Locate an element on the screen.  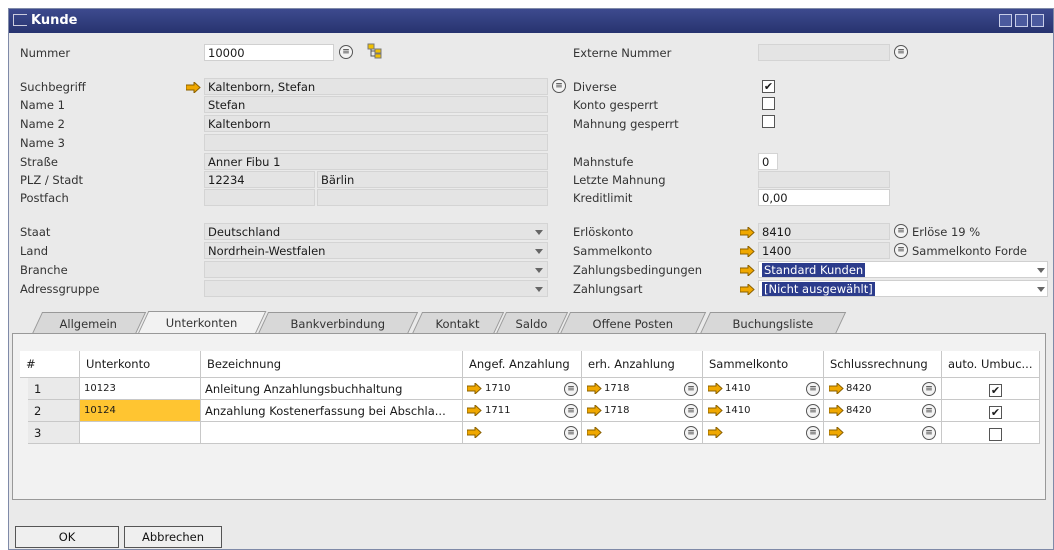
sammelkonto-link-button: ≡ is located at coordinates (901, 250).